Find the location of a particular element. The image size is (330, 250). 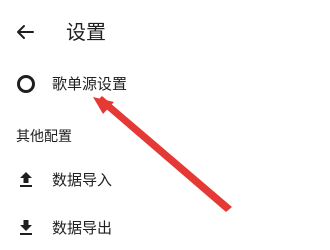

upload-icon is located at coordinates (26, 180).